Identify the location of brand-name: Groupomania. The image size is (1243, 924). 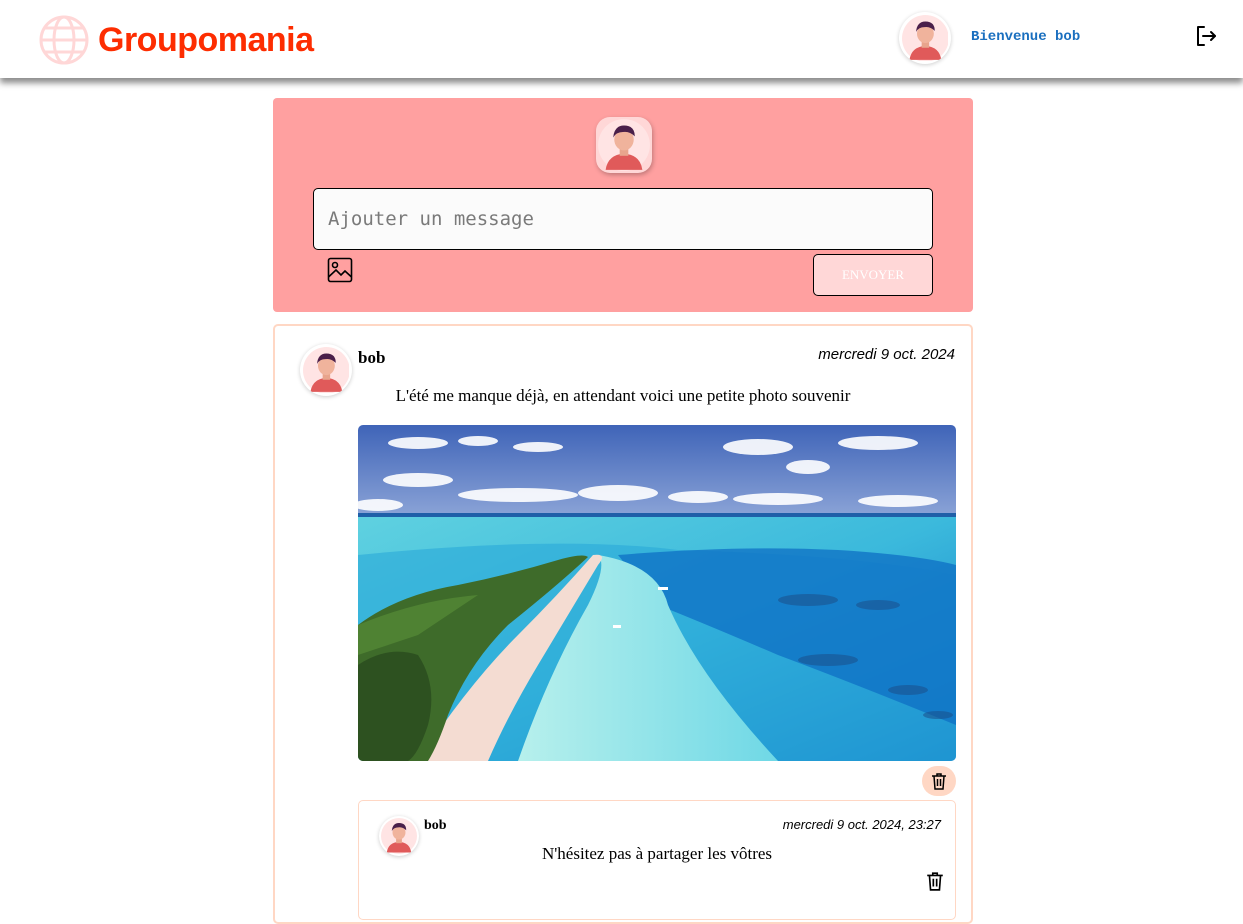
(206, 39).